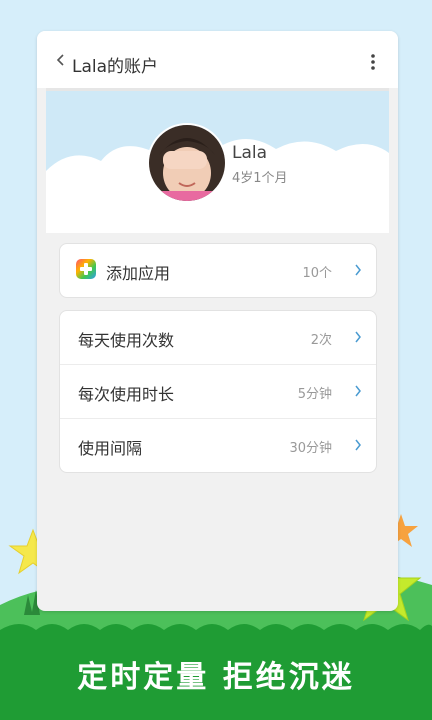 This screenshot has width=432, height=720. What do you see at coordinates (86, 269) in the screenshot?
I see `add-app-icon` at bounding box center [86, 269].